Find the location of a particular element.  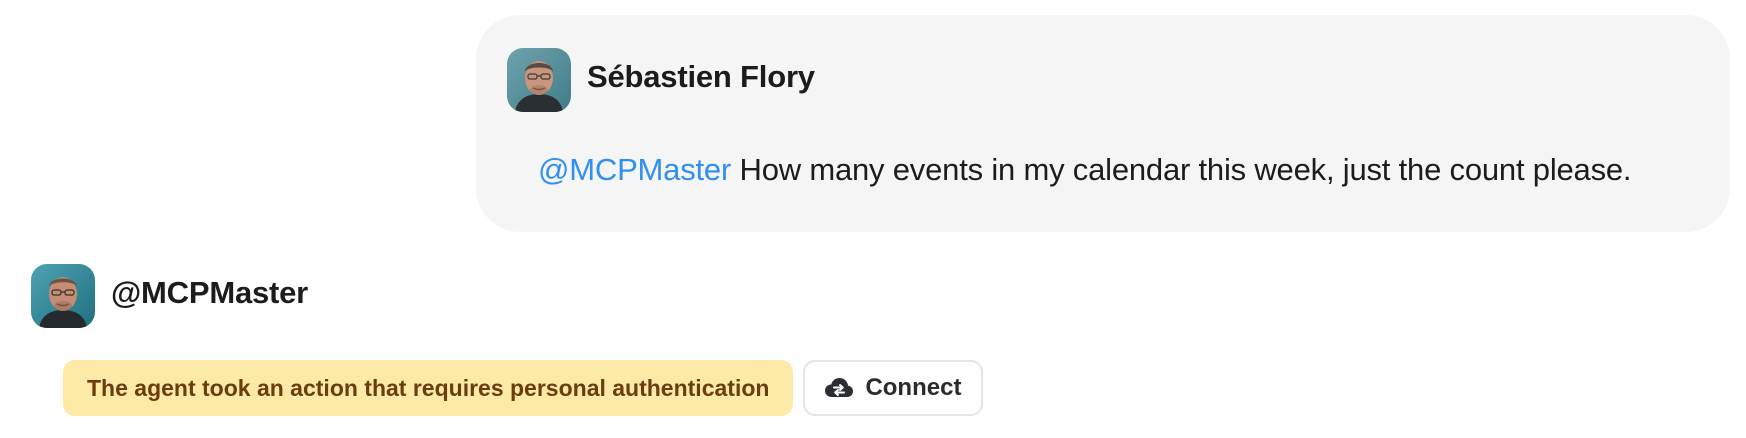

connect-button: Connect is located at coordinates (893, 388).